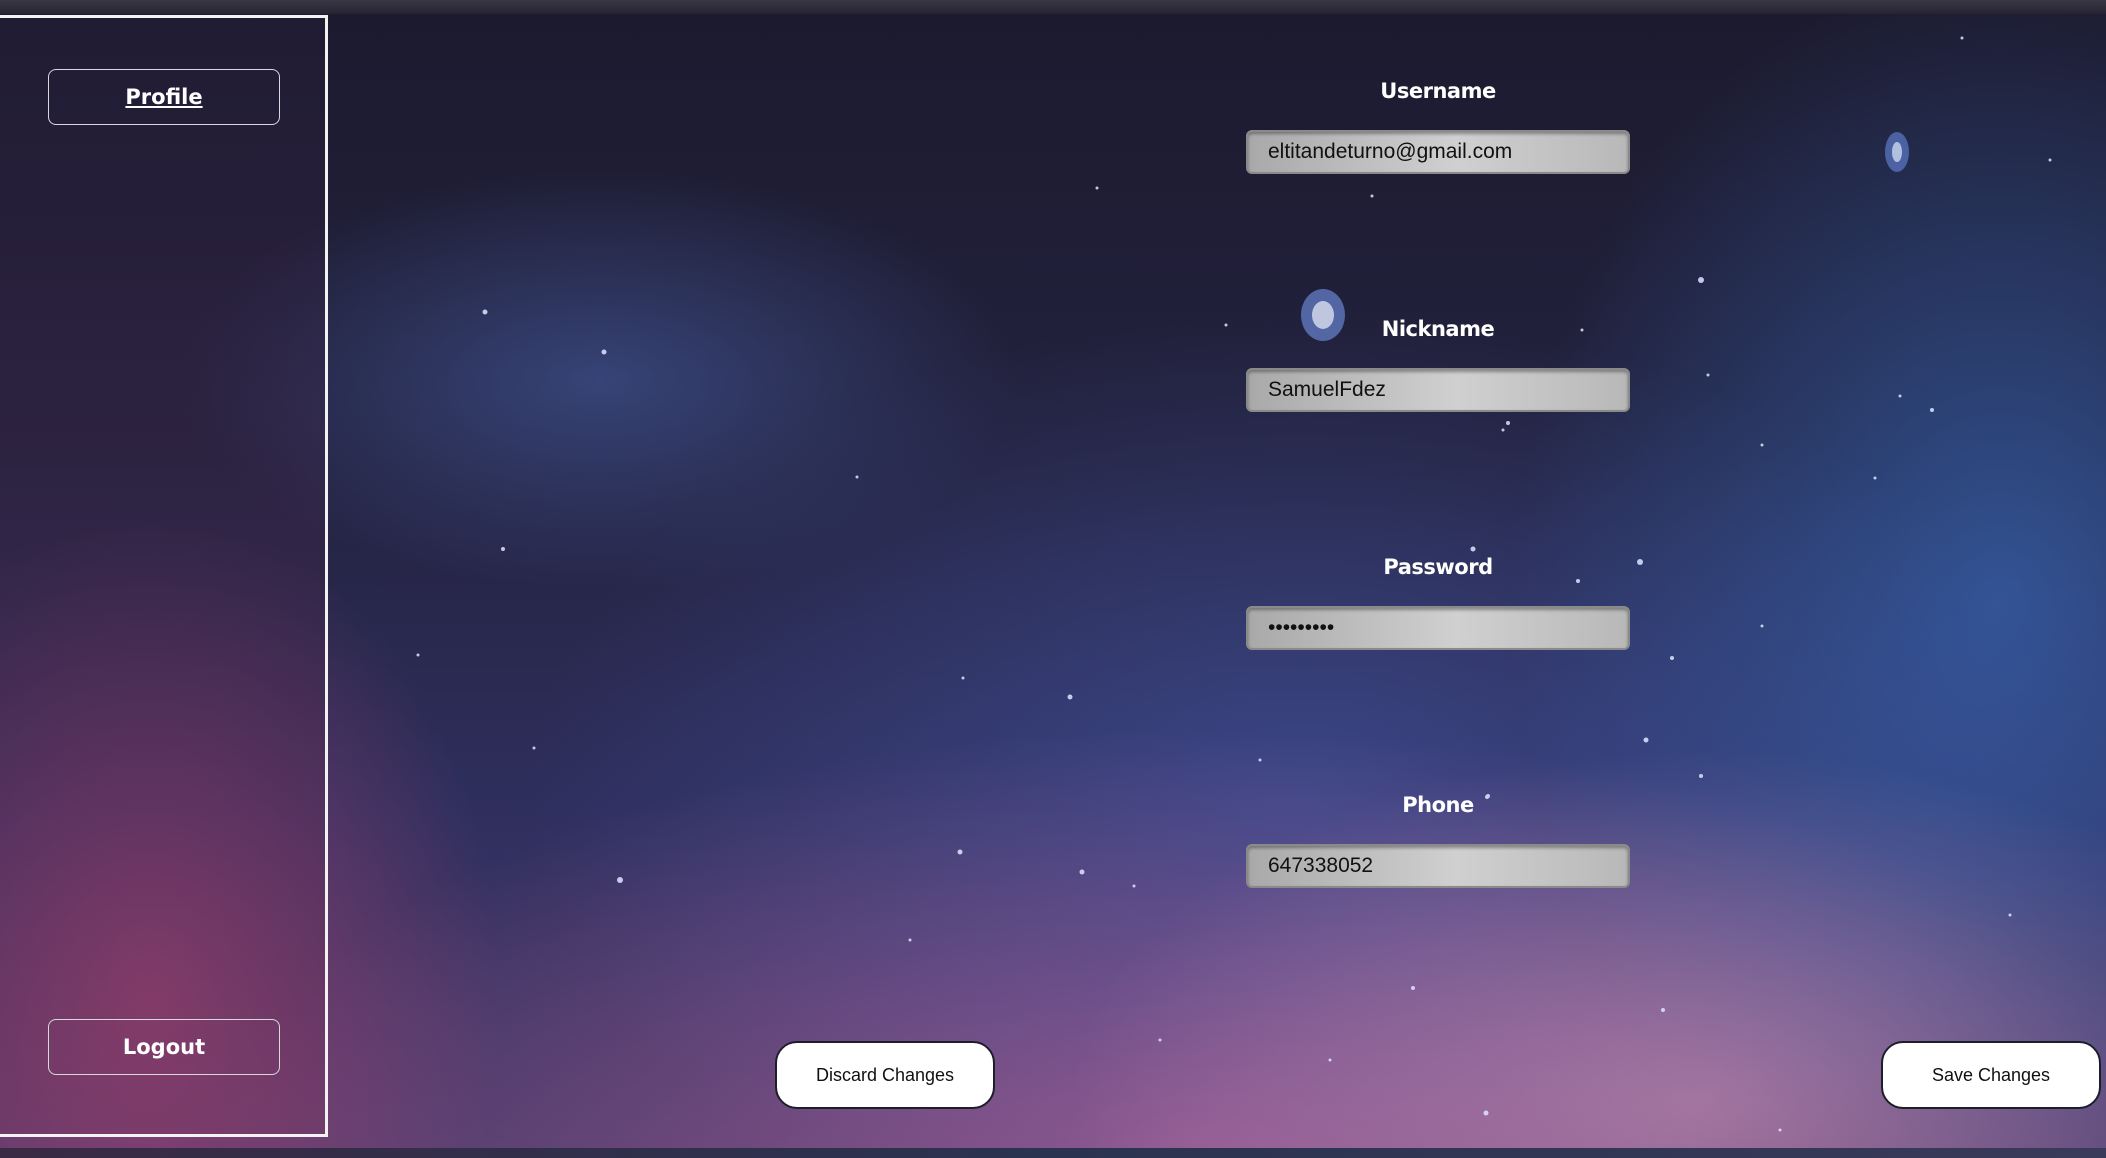 The height and width of the screenshot is (1158, 2106). I want to click on phone-field, so click(1438, 866).